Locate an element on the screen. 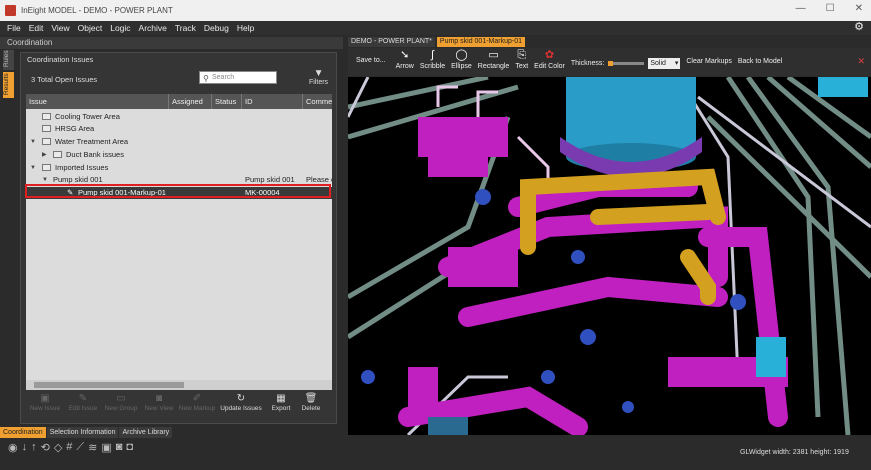 The width and height of the screenshot is (871, 470). box-icon: ▣ is located at coordinates (106, 447).